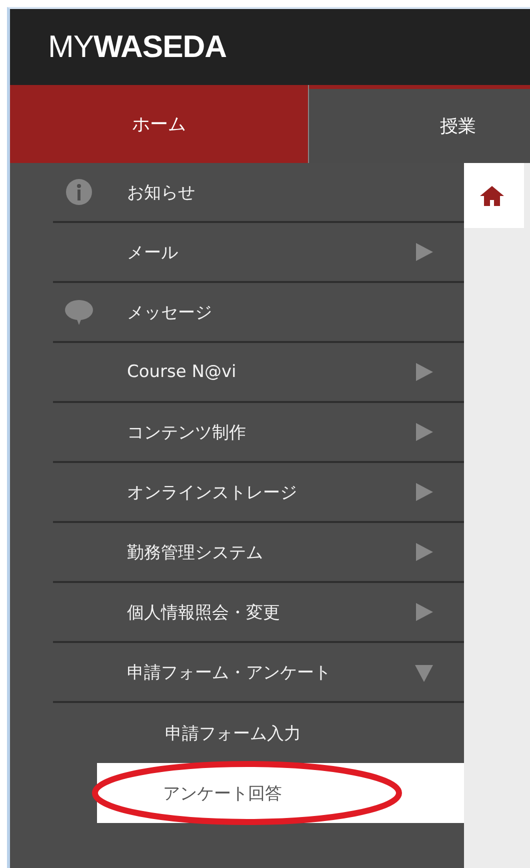 The image size is (530, 868). Describe the element at coordinates (258, 433) in the screenshot. I see `menu-item: コンテンツ制作` at that location.